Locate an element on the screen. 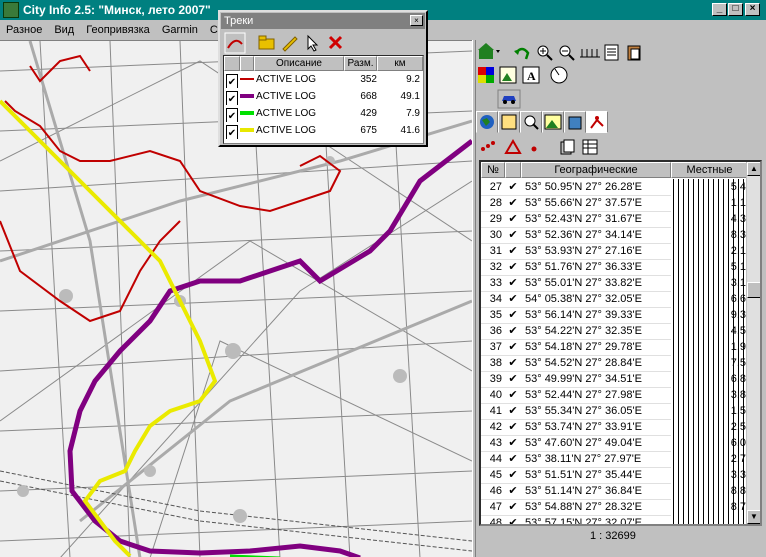 The image size is (766, 557). table-row: 42 ✔ 53° 53.74'N 27° 33.91'E 2.5 is located at coordinates (614, 427).